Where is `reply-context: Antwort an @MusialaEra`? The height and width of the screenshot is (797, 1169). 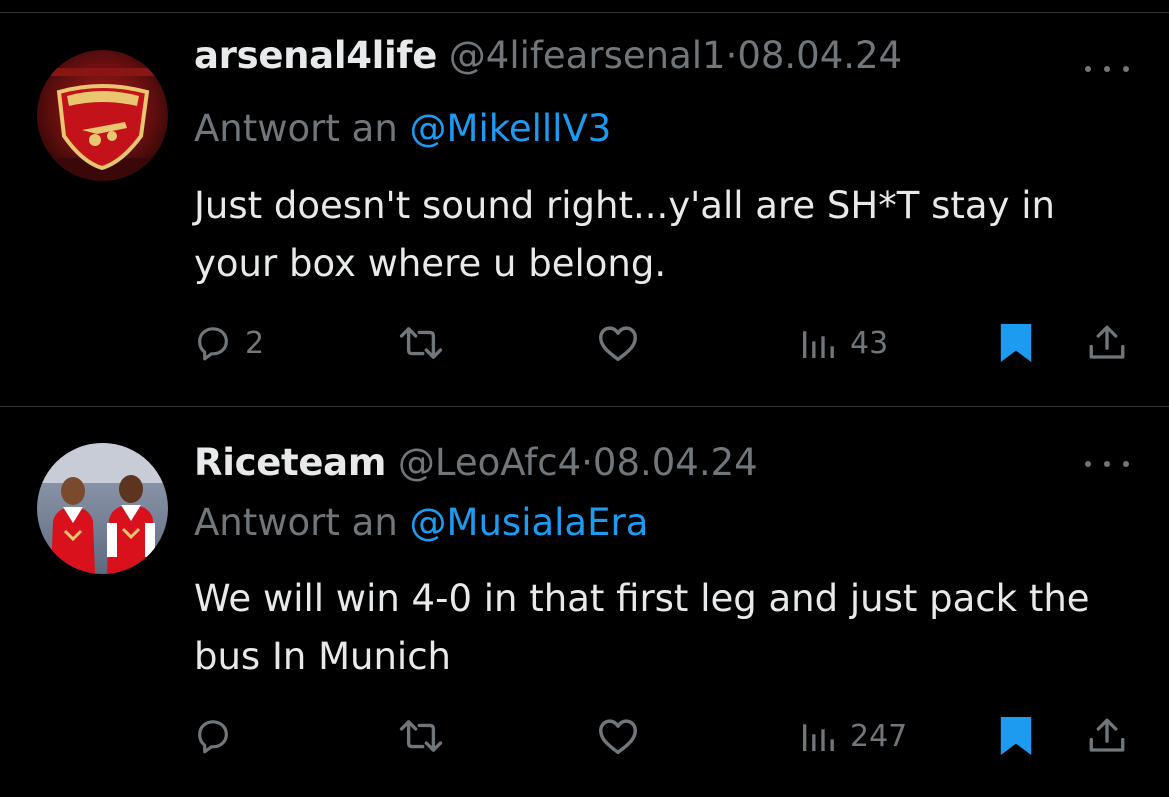
reply-context: Antwort an @MusialaEra is located at coordinates (421, 523).